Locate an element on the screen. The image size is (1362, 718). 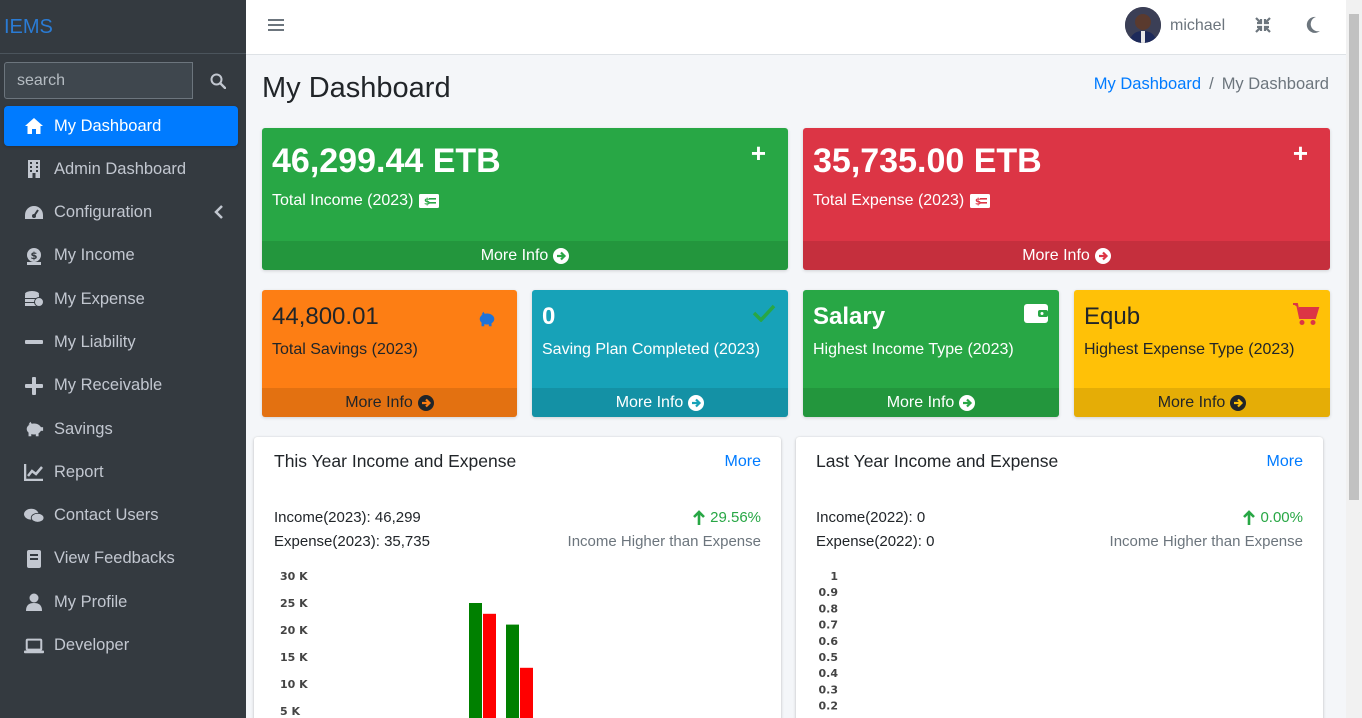
salary-more-info-link: More Info is located at coordinates (931, 402).